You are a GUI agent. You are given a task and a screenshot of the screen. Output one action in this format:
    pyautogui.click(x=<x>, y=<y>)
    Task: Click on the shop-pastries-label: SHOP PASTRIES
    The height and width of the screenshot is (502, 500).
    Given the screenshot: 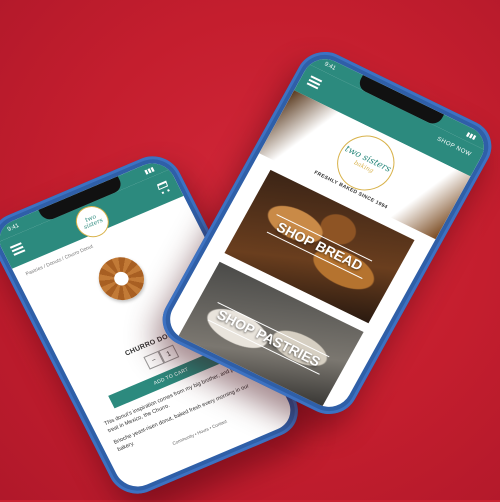 What is the action you would take?
    pyautogui.click(x=268, y=338)
    